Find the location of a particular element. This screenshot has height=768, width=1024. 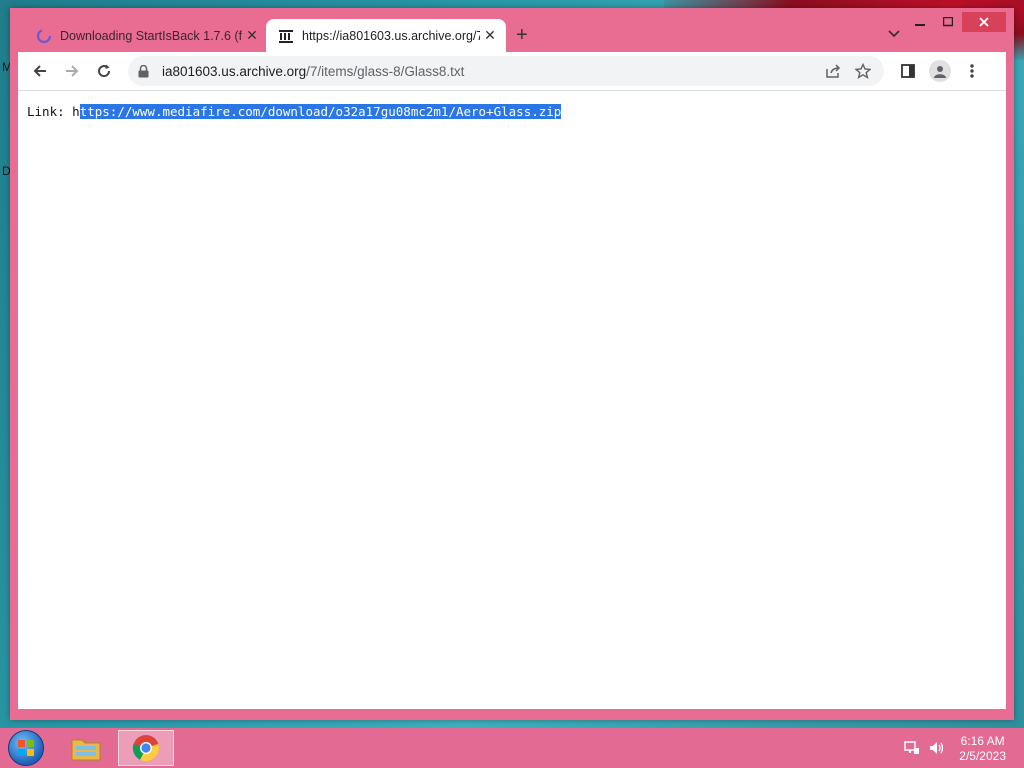

profile-button is located at coordinates (940, 71).